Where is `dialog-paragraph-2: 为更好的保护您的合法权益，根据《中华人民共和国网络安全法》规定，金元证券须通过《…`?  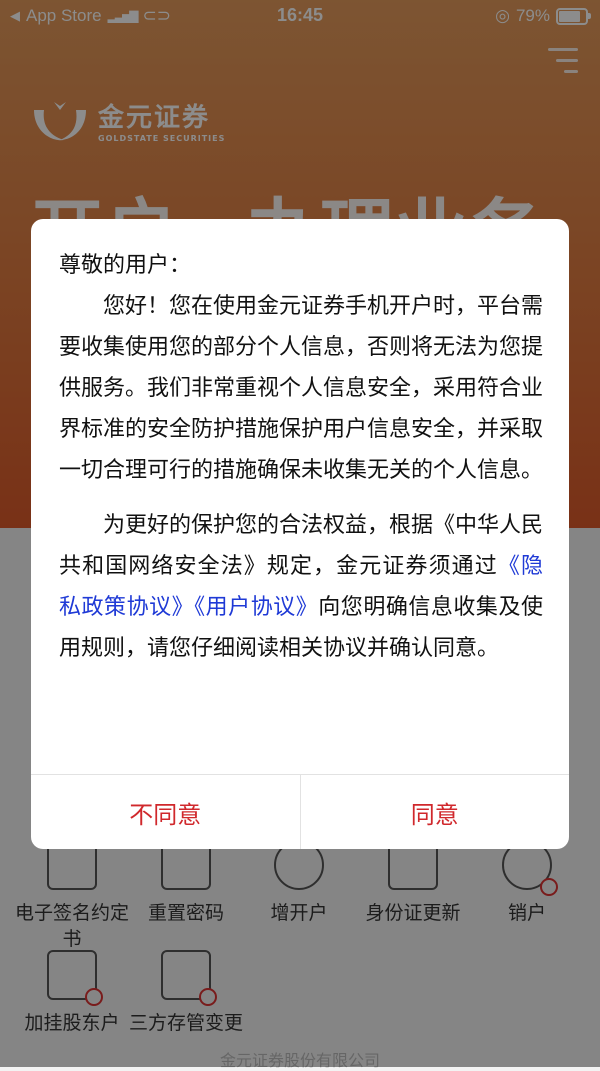 dialog-paragraph-2: 为更好的保护您的合法权益，根据《中华人民共和国网络安全法》规定，金元证券须通过《… is located at coordinates (301, 587).